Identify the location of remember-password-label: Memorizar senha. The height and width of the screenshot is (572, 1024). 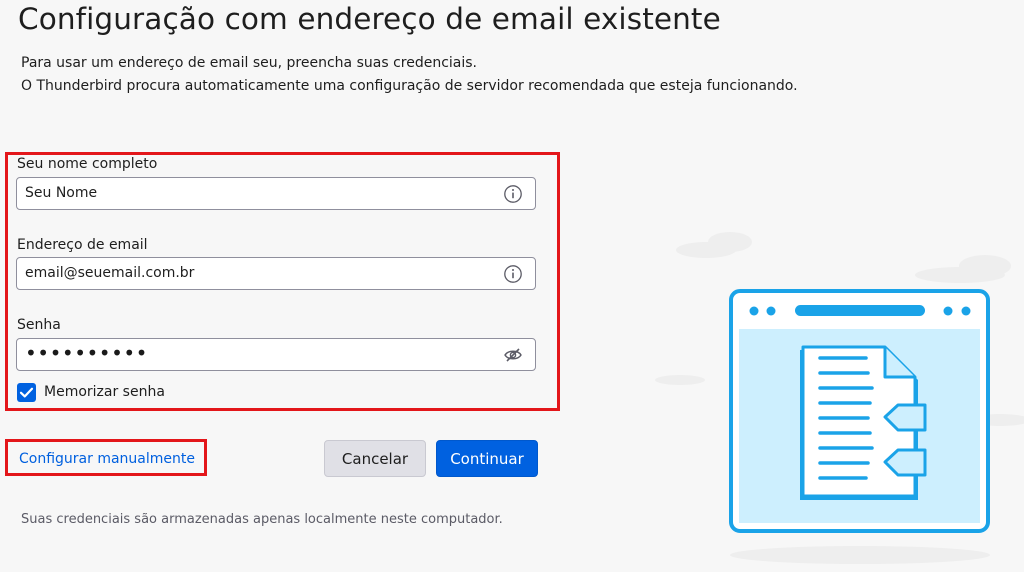
(104, 392).